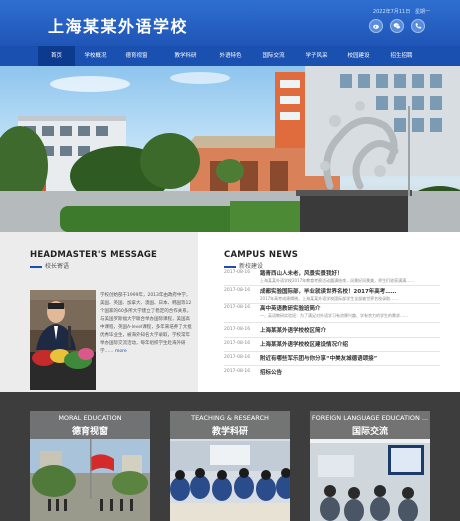 Image resolution: width=460 pixels, height=521 pixels. Describe the element at coordinates (230, 466) in the screenshot. I see `card-teaching-research: TEACHING & RESEARCH 教学科研` at that location.